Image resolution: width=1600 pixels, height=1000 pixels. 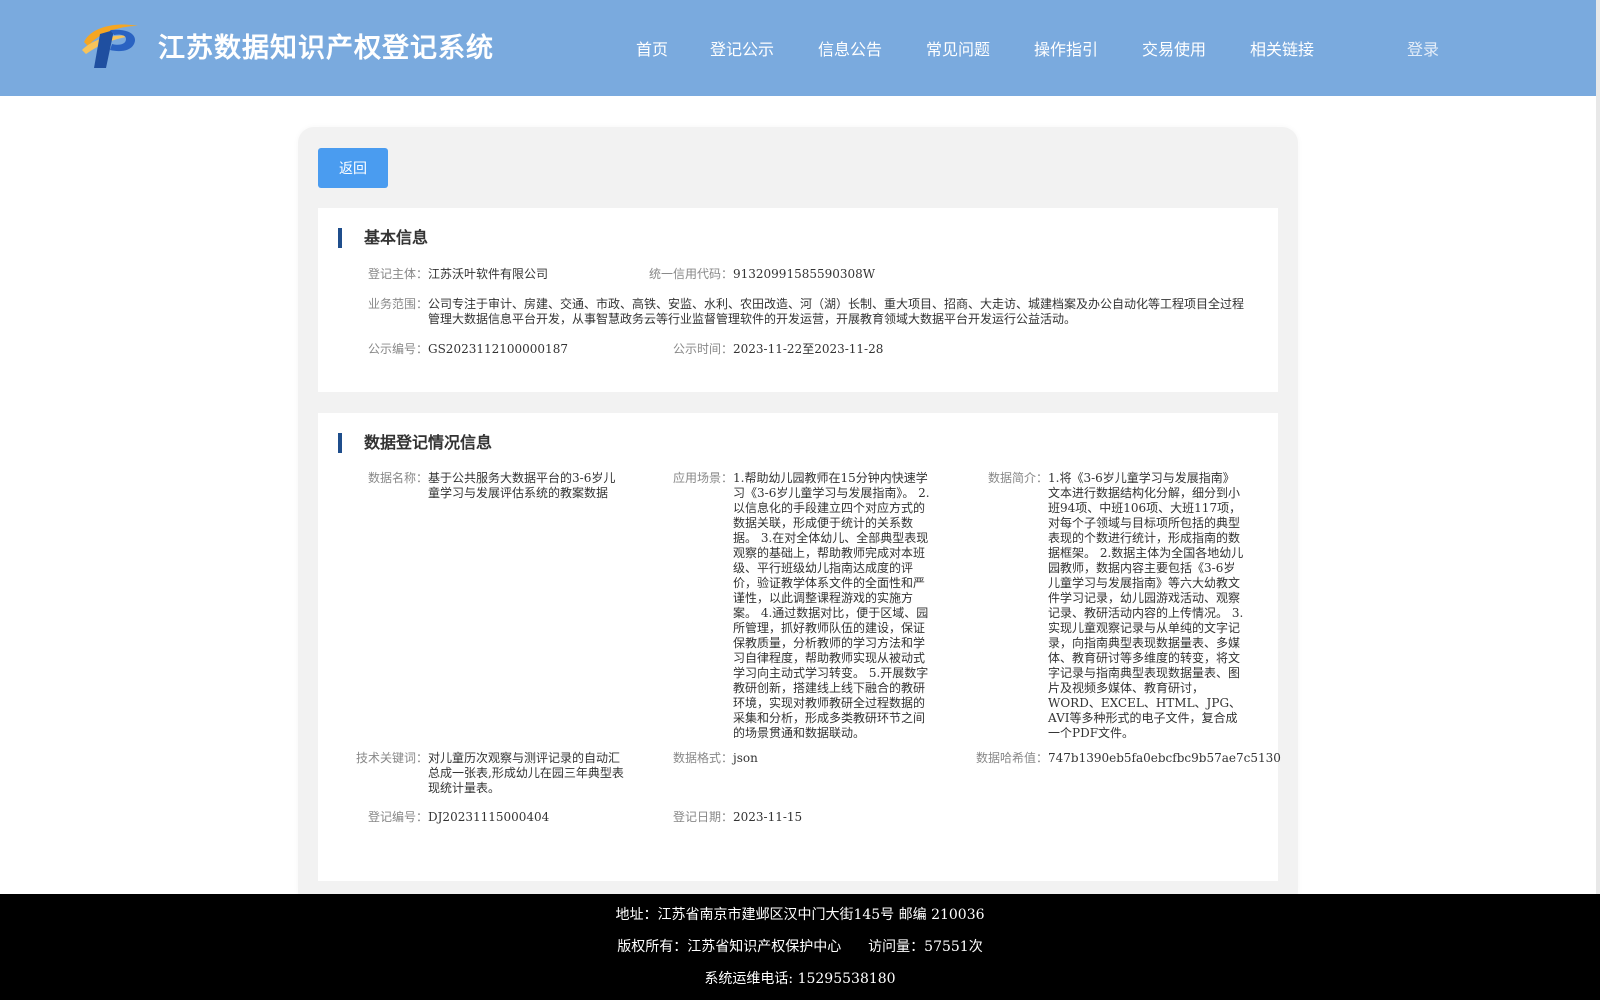 What do you see at coordinates (1295, 48) in the screenshot?
I see `nav-item-related-links: 相关链接` at bounding box center [1295, 48].